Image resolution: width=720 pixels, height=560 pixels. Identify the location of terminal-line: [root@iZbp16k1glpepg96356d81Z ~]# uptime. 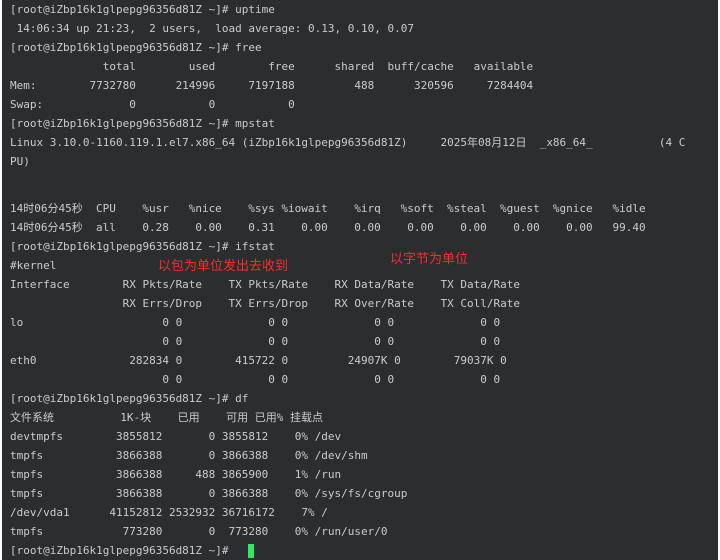
(142, 9).